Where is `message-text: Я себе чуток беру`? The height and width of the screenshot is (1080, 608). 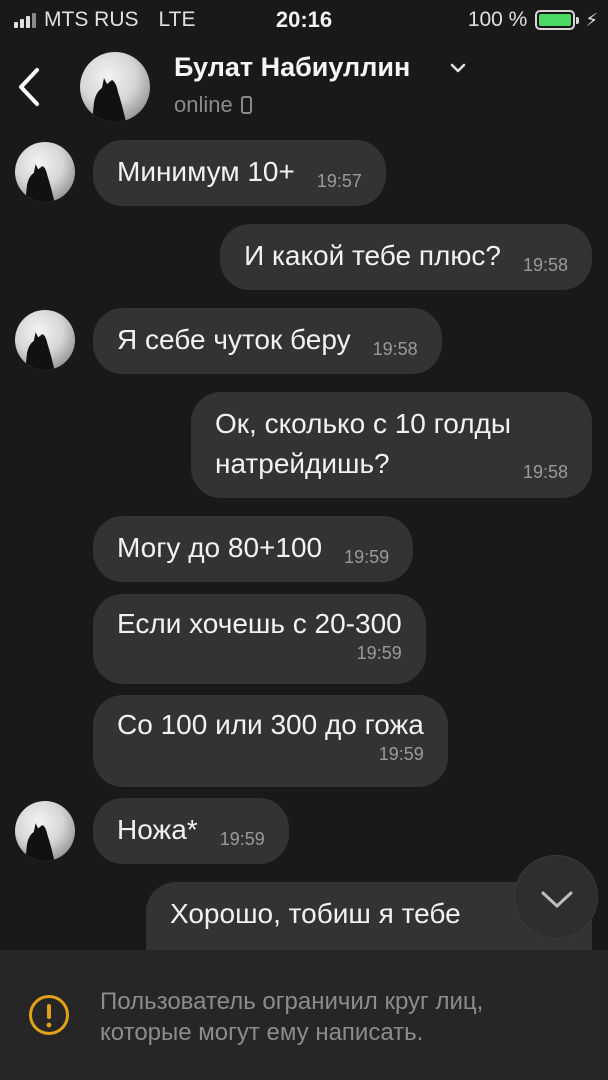 message-text: Я себе чуток беру is located at coordinates (234, 339).